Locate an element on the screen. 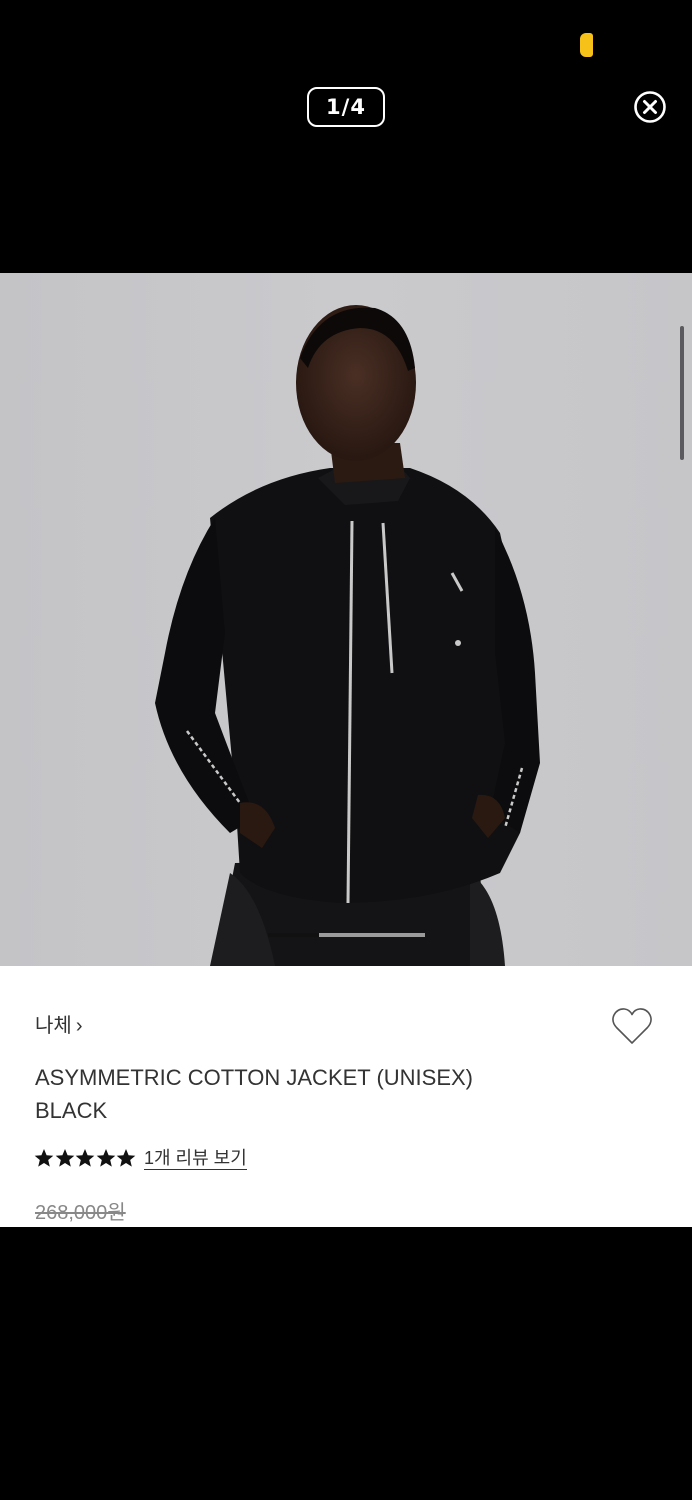 The height and width of the screenshot is (1500, 692). product-title: ASYMMETRIC COTTON JACKET (UNISEX) BLACK is located at coordinates (315, 1094).